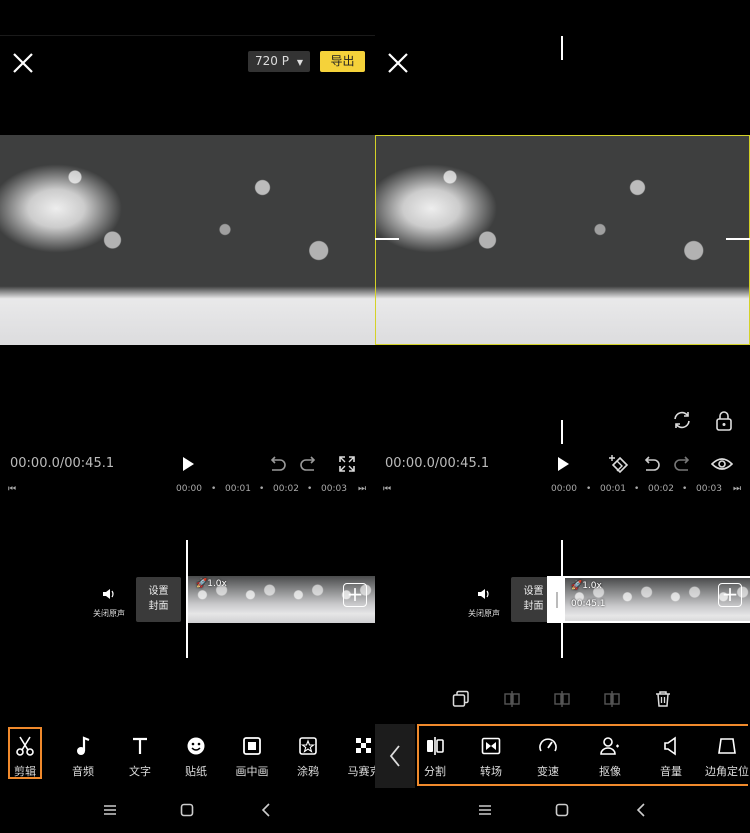  I want to click on split-left-button, so click(512, 699).